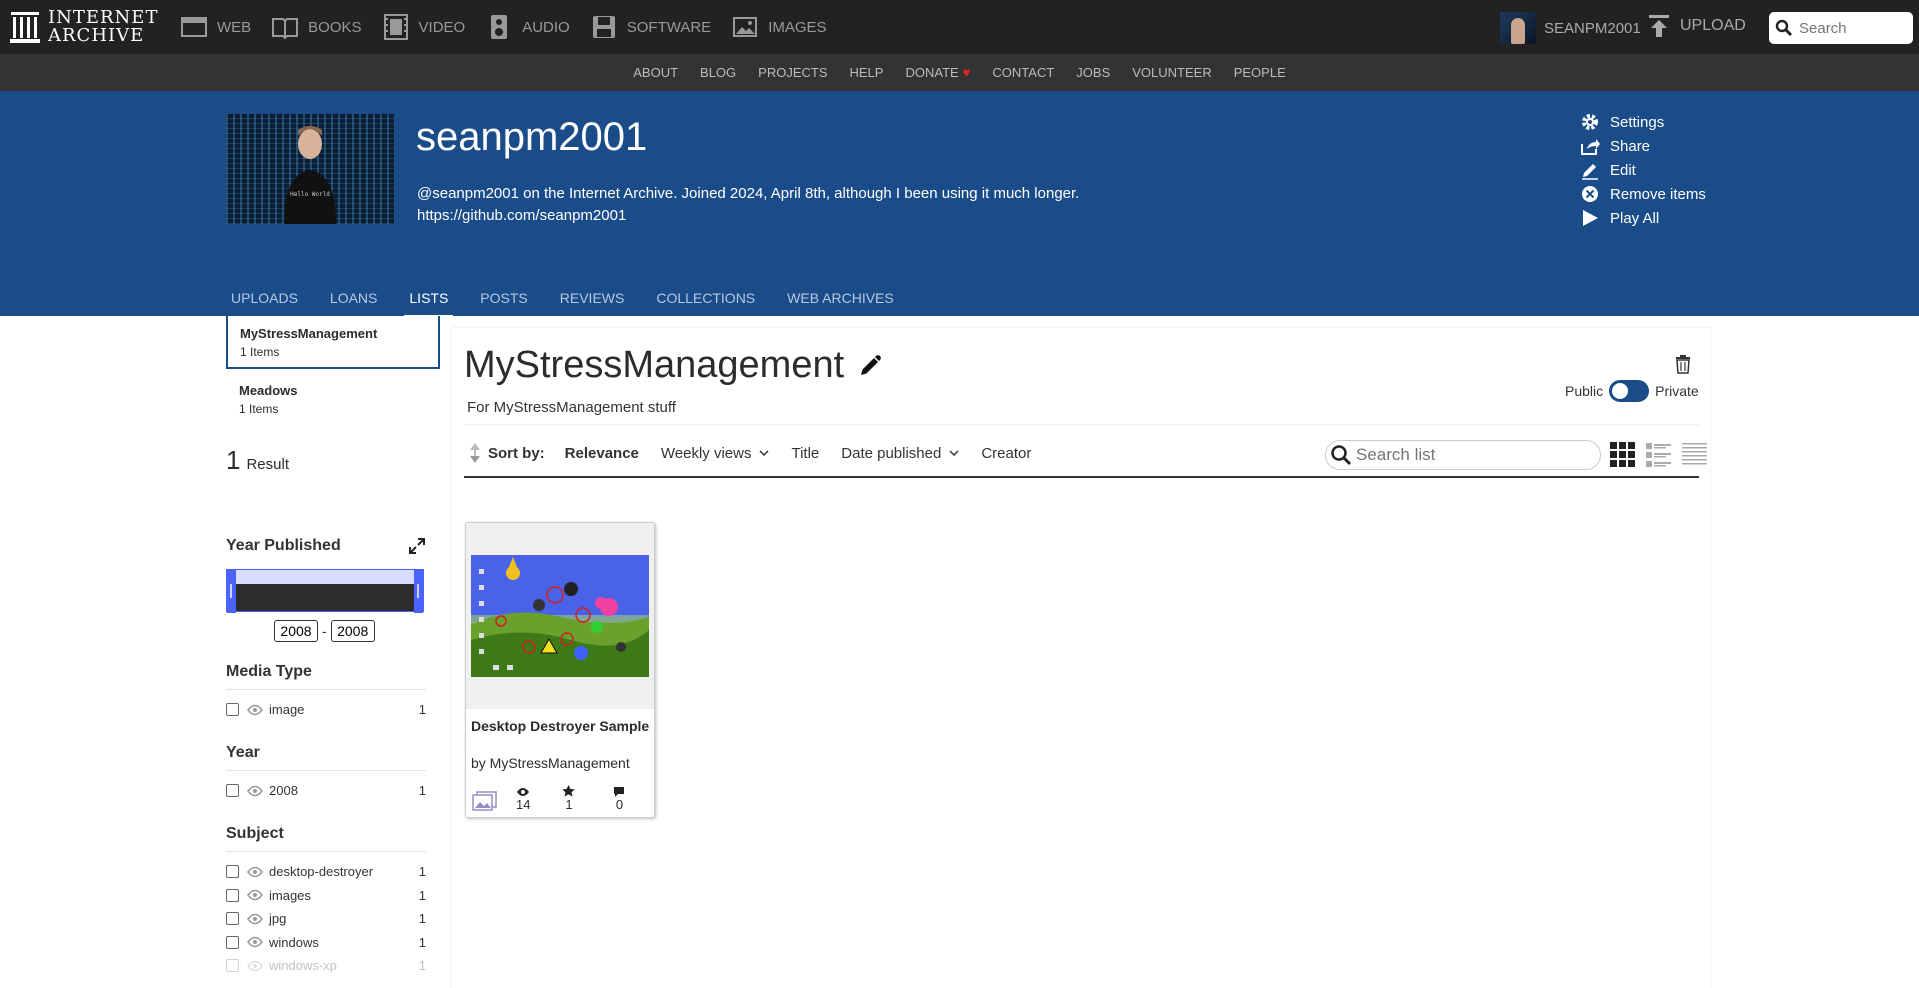 The image size is (1919, 988). What do you see at coordinates (1622, 454) in the screenshot?
I see `grid-view-icon` at bounding box center [1622, 454].